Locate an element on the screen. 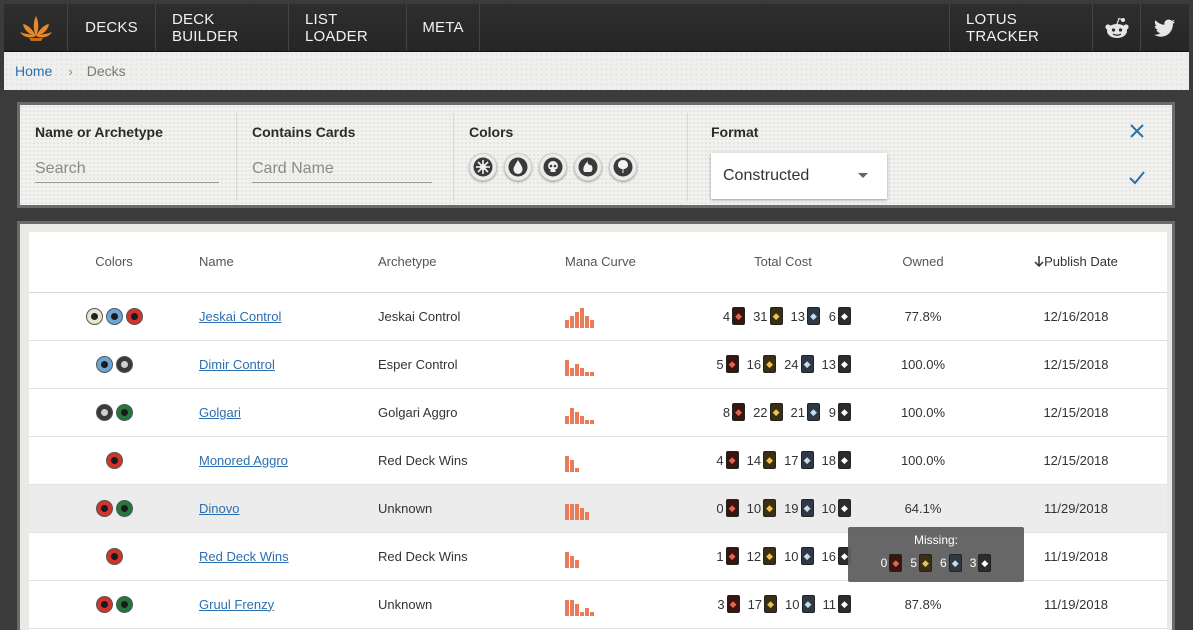 Image resolution: width=1193 pixels, height=630 pixels. row-publish-date-cell: 12/15/2018 is located at coordinates (1076, 364).